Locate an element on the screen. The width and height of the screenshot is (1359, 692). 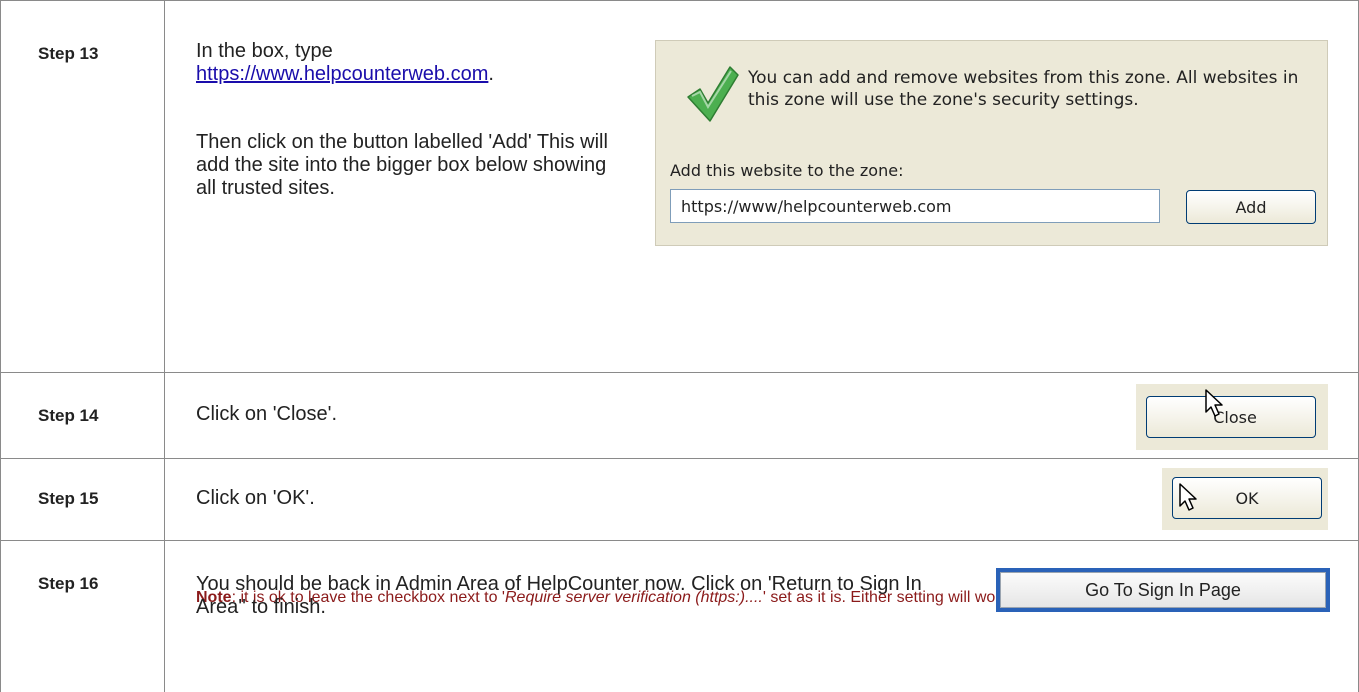
go-to-sign-in-button-frame: Go To Sign In Page is located at coordinates (1163, 590).